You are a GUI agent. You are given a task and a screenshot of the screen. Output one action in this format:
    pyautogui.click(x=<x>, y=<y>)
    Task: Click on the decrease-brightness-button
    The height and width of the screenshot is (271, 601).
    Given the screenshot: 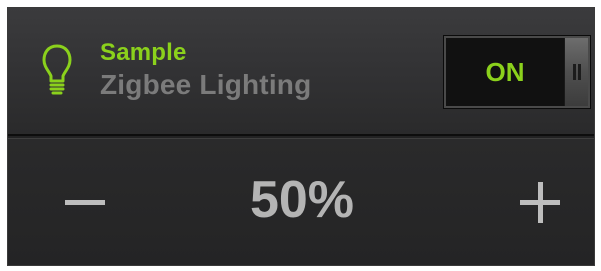 What is the action you would take?
    pyautogui.click(x=86, y=203)
    